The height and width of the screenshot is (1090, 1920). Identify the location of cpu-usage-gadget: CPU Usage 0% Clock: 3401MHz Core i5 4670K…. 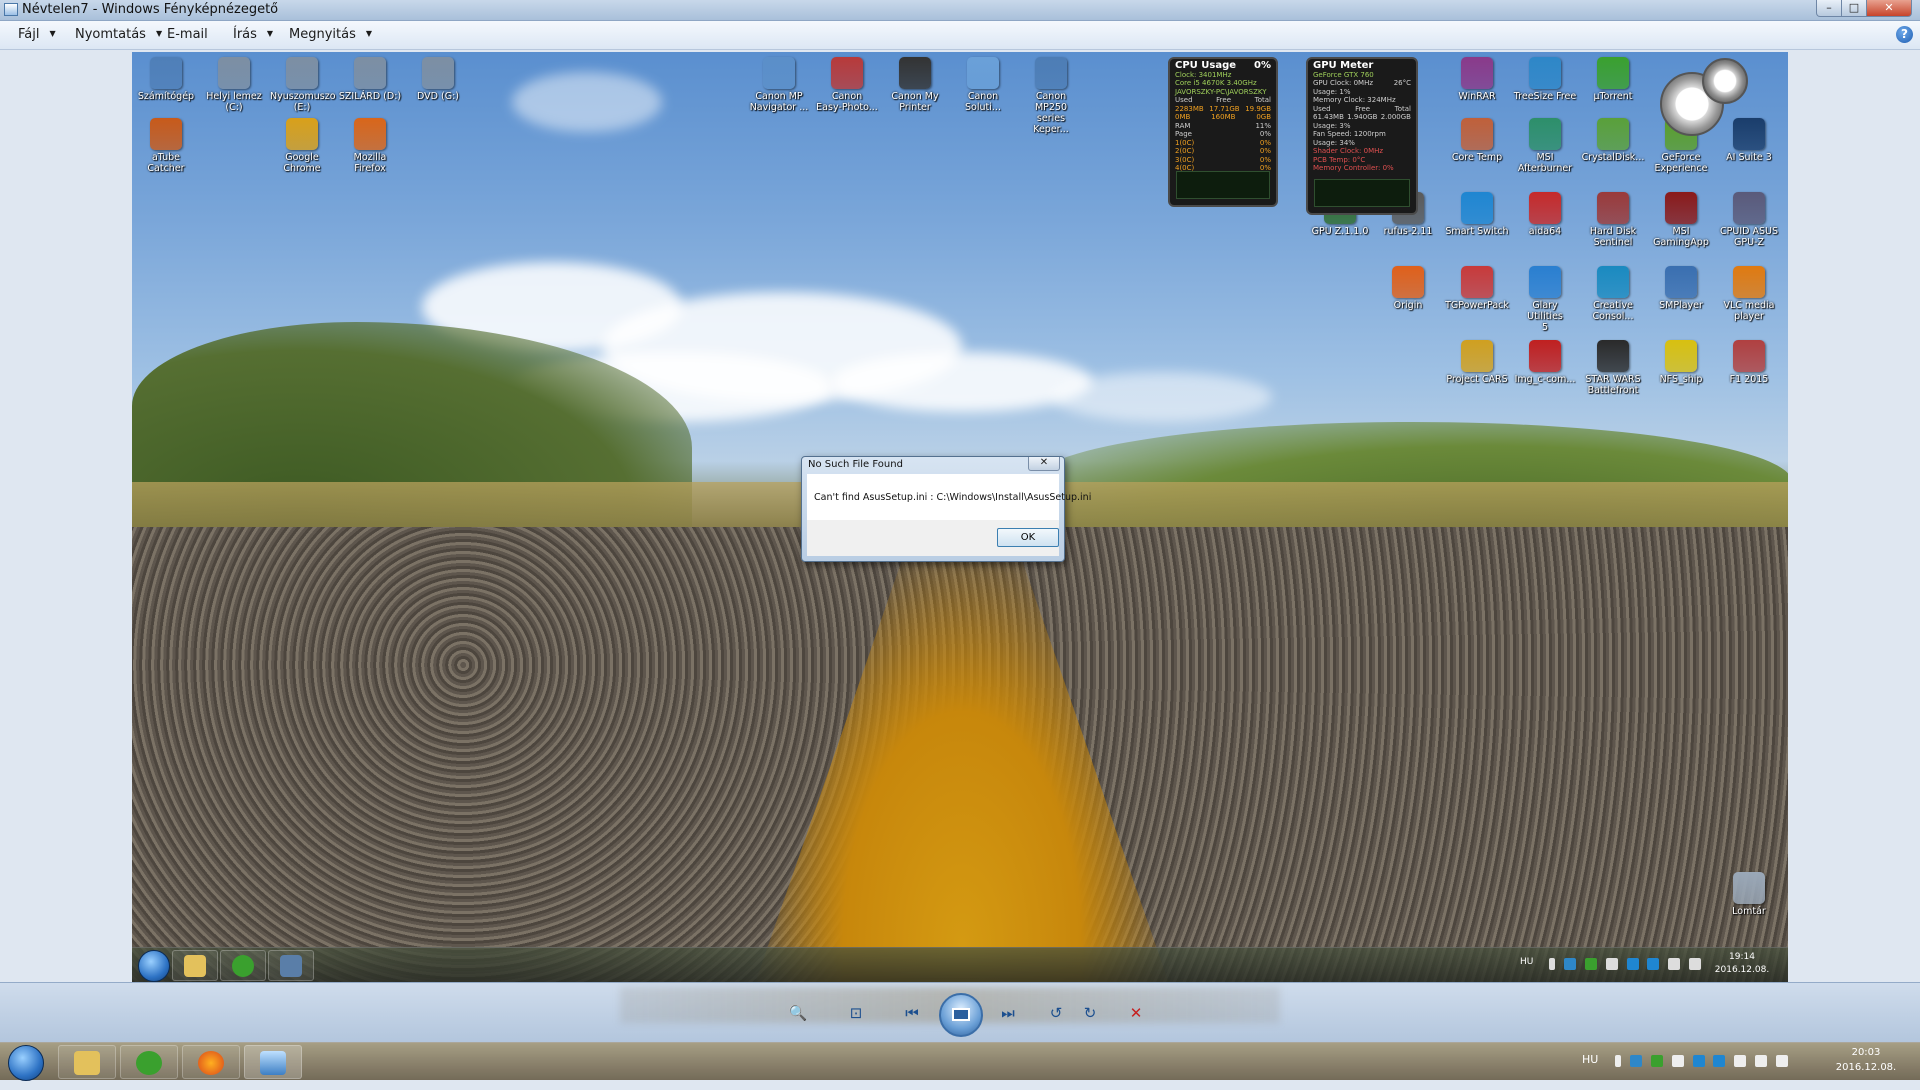
(1223, 132).